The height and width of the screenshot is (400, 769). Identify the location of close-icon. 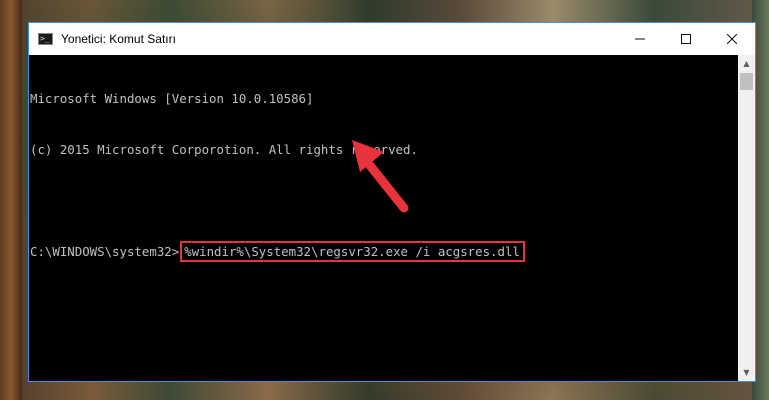
(732, 39).